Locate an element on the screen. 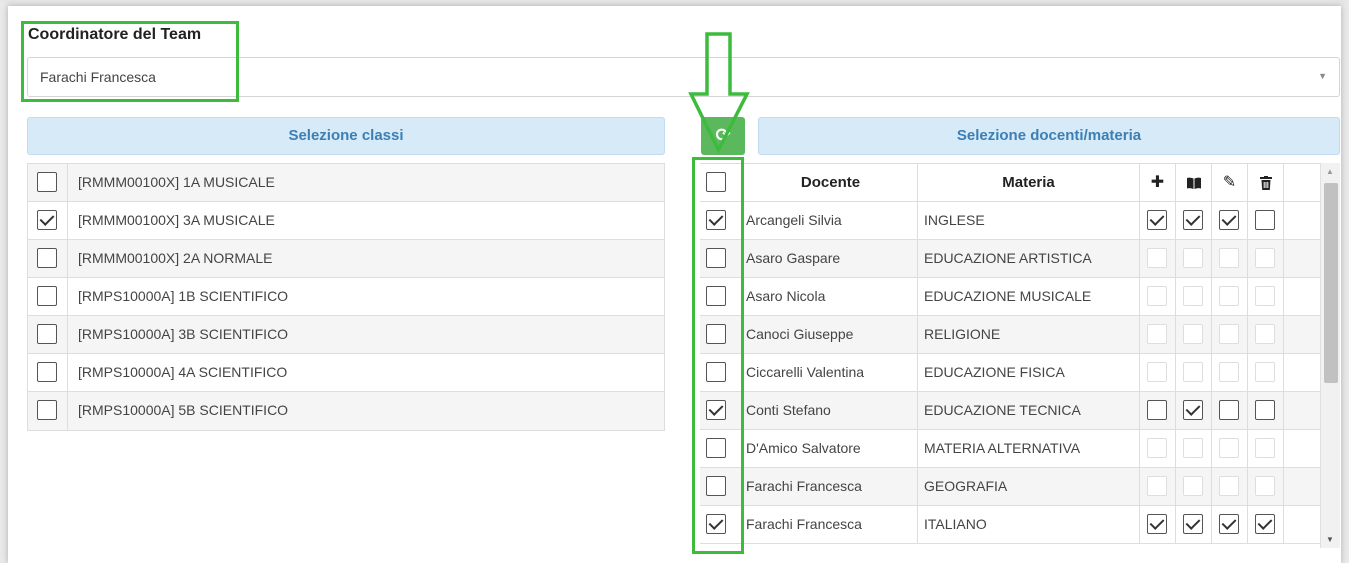 Image resolution: width=1349 pixels, height=563 pixels. scrollbar-thumb is located at coordinates (1331, 283).